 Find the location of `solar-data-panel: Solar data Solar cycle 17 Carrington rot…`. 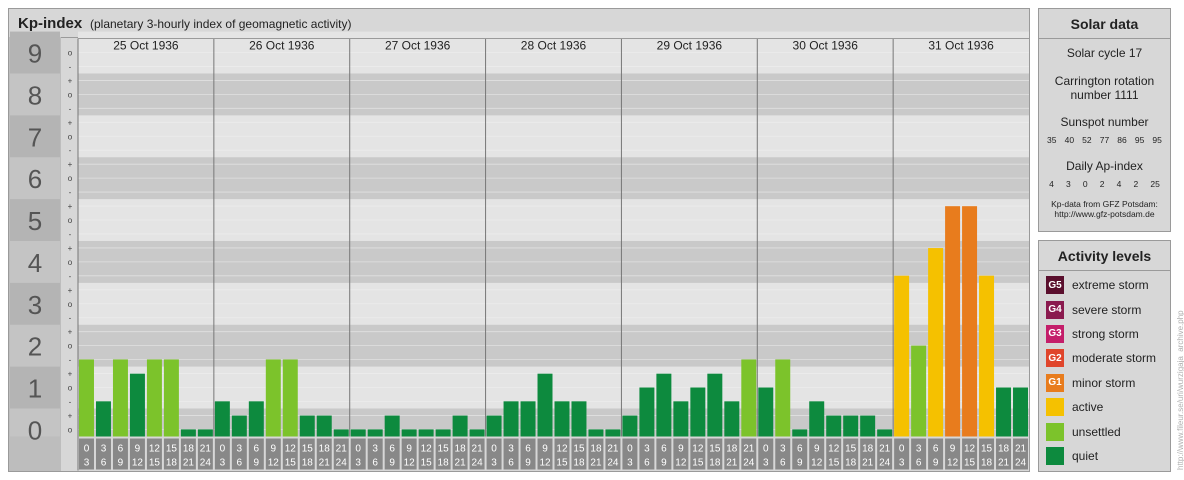

solar-data-panel: Solar data Solar cycle 17 Carrington rot… is located at coordinates (1104, 120).